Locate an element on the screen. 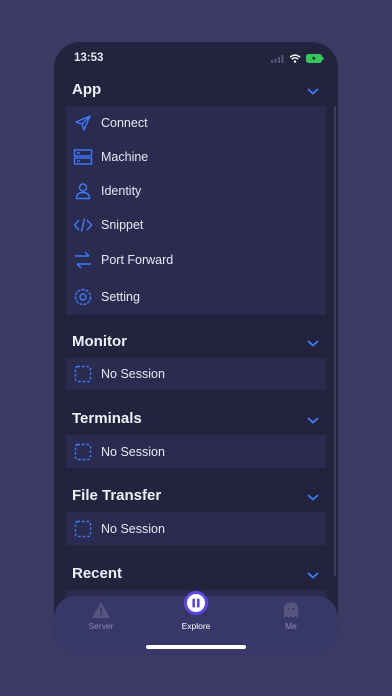 The image size is (392, 696). tab-server: Server is located at coordinates (101, 621).